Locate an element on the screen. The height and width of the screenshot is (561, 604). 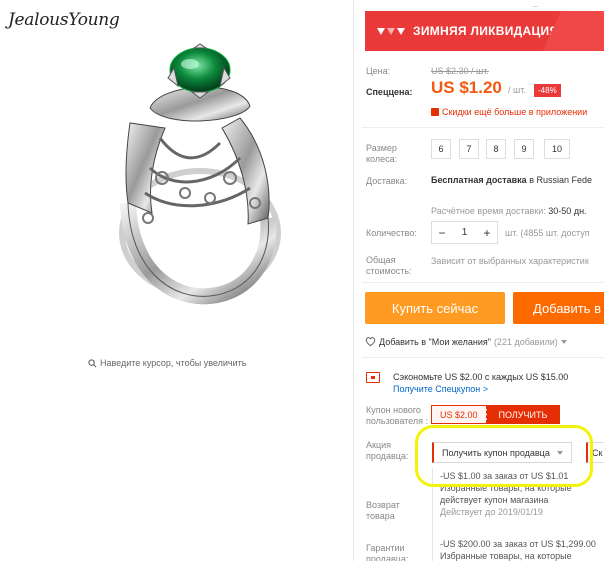
offer-1-date: Действует до 2019/01/19 is located at coordinates (491, 512).